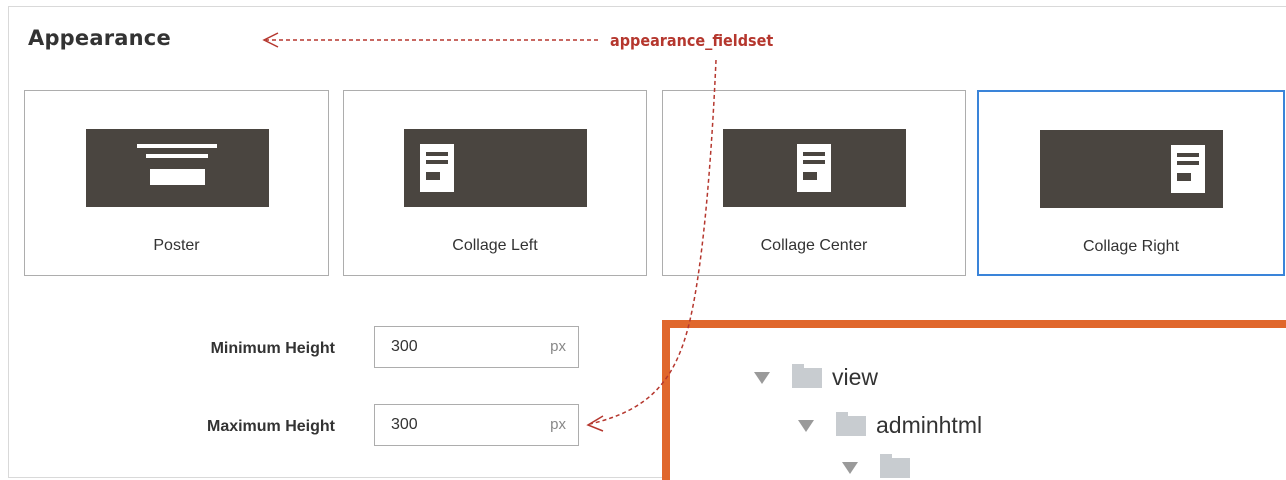 This screenshot has width=1286, height=480. What do you see at coordinates (692, 40) in the screenshot?
I see `annotation-label: appearance_fieldset` at bounding box center [692, 40].